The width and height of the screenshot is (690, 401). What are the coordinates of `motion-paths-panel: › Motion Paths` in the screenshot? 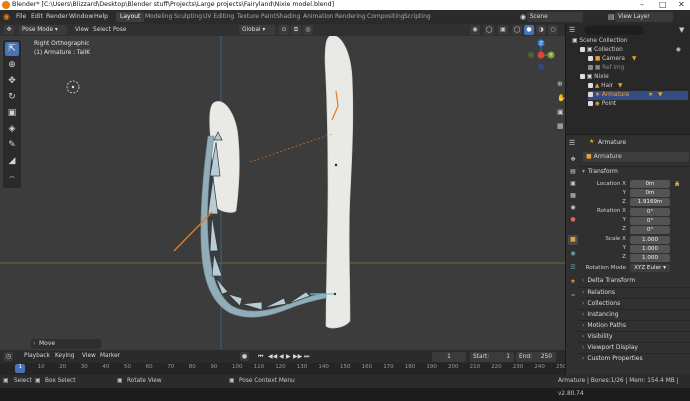 It's located at (634, 325).